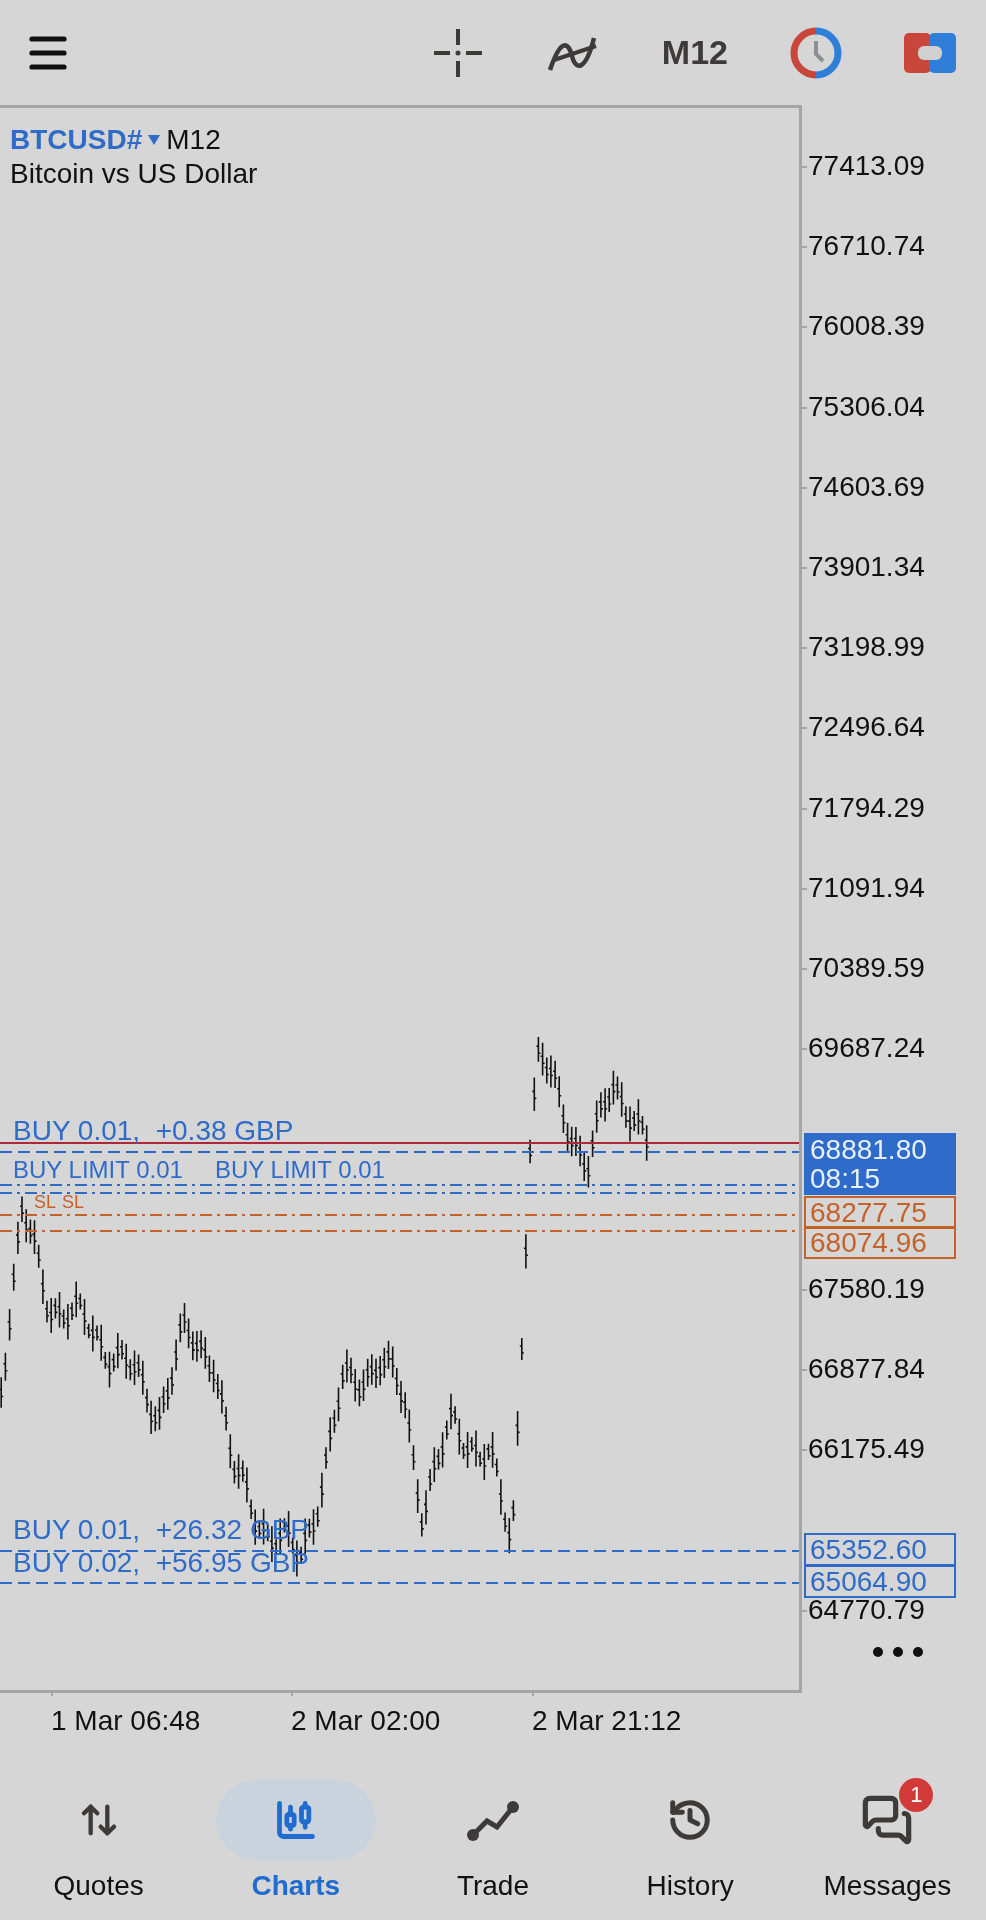 Image resolution: width=986 pixels, height=1920 pixels. What do you see at coordinates (880, 1549) in the screenshot?
I see `price-tag: 65352.60` at bounding box center [880, 1549].